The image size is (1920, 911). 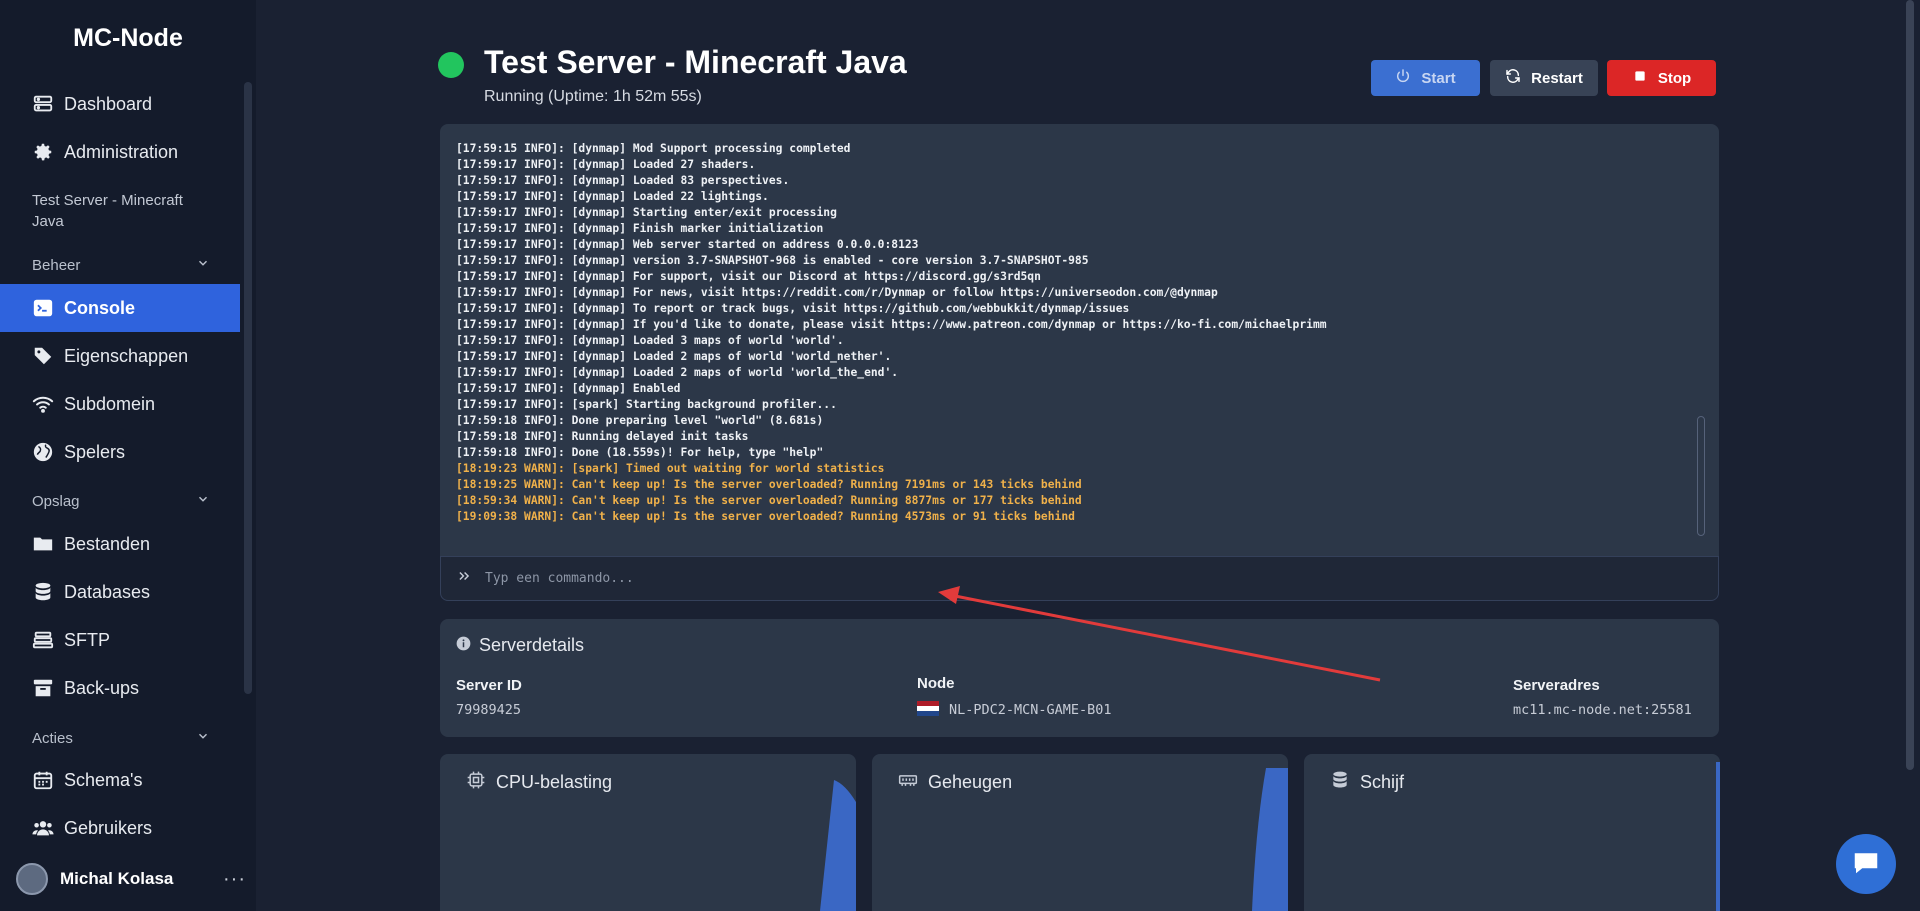 I want to click on sidebar-item-label: Gebruikers, so click(x=108, y=827).